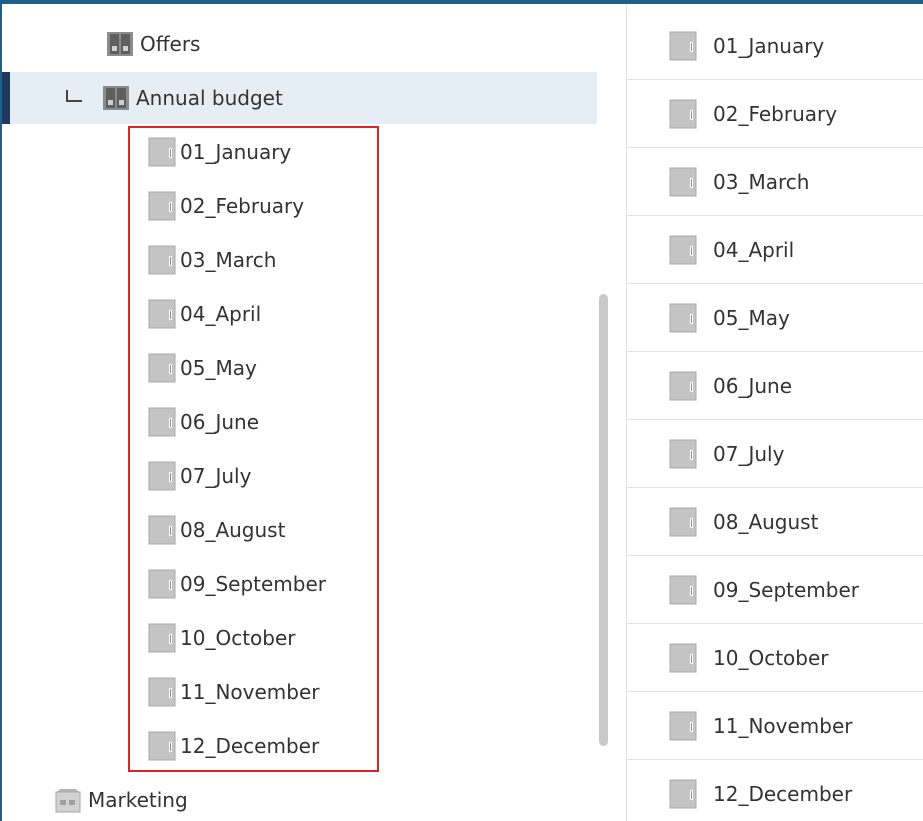 This screenshot has width=923, height=821. I want to click on tree-item-label: 01_January, so click(236, 152).